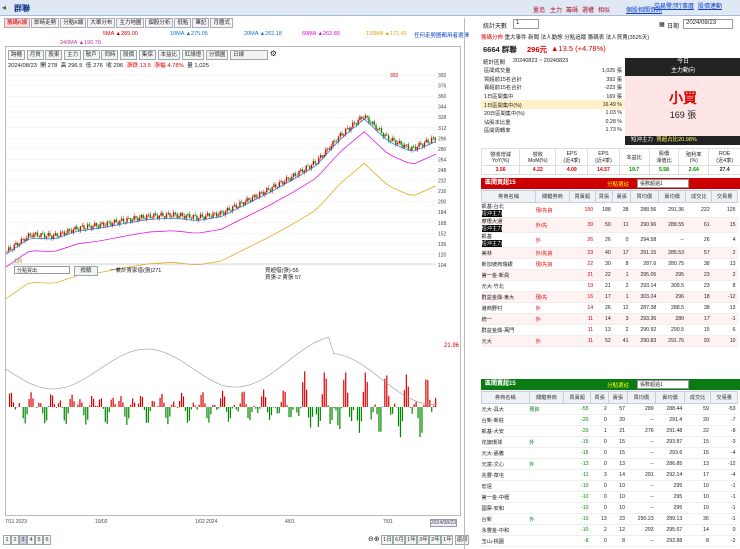 This screenshot has width=740, height=549. What do you see at coordinates (662, 24) in the screenshot?
I see `calendar-icon: ▦` at bounding box center [662, 24].